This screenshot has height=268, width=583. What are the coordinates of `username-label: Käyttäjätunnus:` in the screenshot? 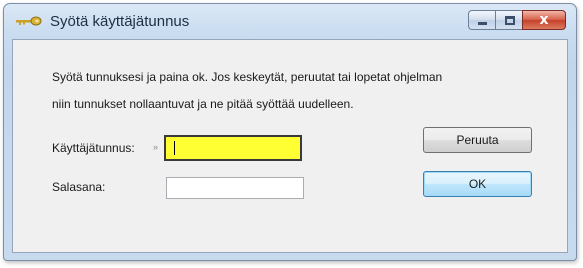 It's located at (93, 148).